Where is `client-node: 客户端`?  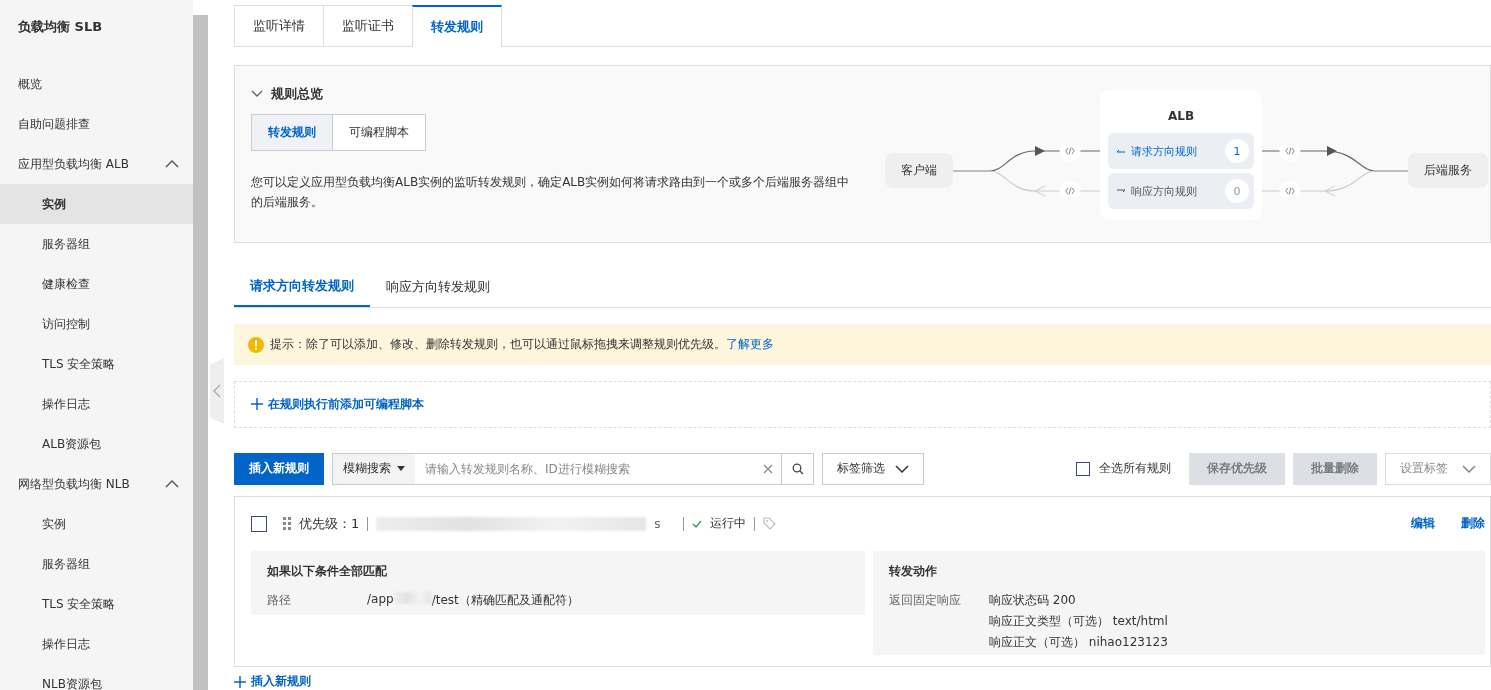
client-node: 客户端 is located at coordinates (919, 170).